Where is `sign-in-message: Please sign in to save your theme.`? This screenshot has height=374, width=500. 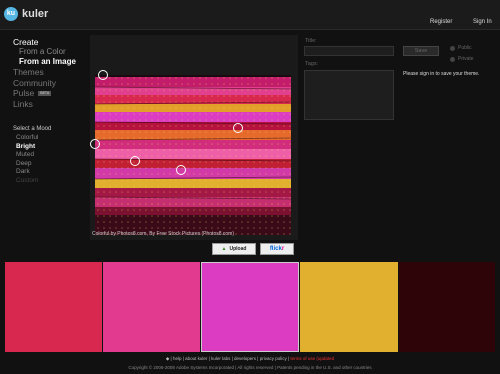 sign-in-message: Please sign in to save your theme. is located at coordinates (441, 74).